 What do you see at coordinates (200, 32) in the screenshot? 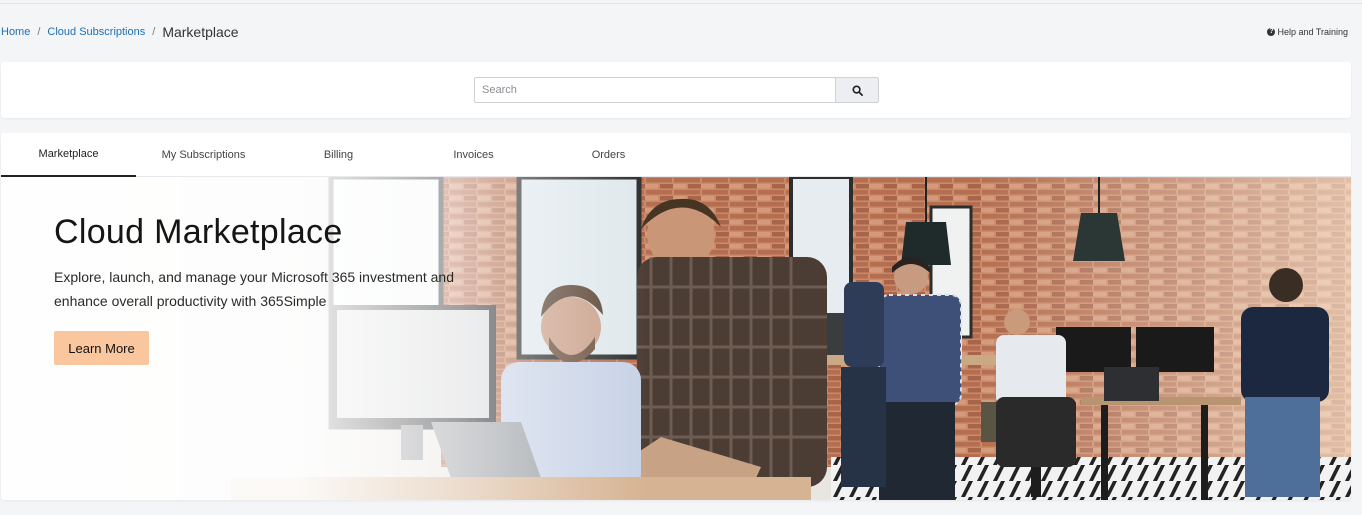
I see `breadcrumb-current: Marketplace` at bounding box center [200, 32].